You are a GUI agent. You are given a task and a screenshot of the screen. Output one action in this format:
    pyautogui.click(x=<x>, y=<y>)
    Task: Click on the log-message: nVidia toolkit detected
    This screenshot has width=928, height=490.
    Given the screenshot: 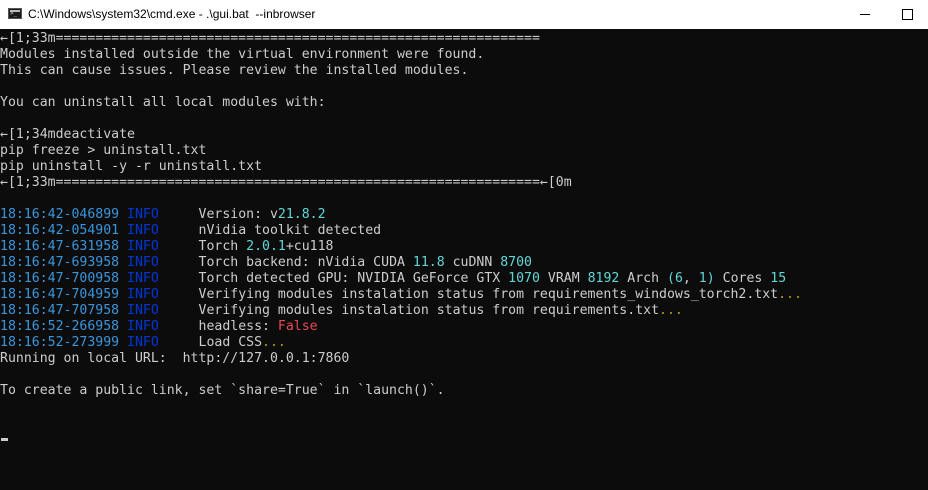 What is the action you would take?
    pyautogui.click(x=290, y=230)
    